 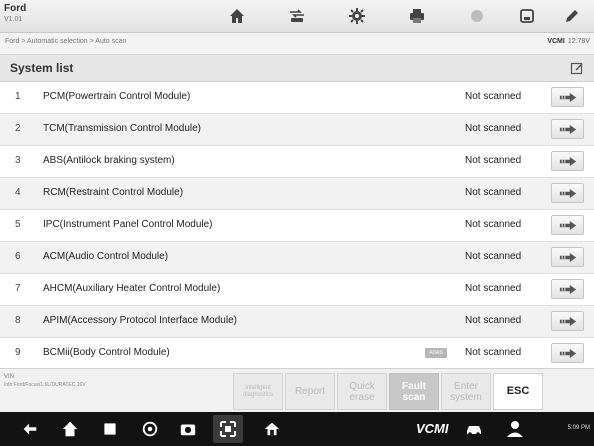 I want to click on browser-button, so click(x=150, y=429).